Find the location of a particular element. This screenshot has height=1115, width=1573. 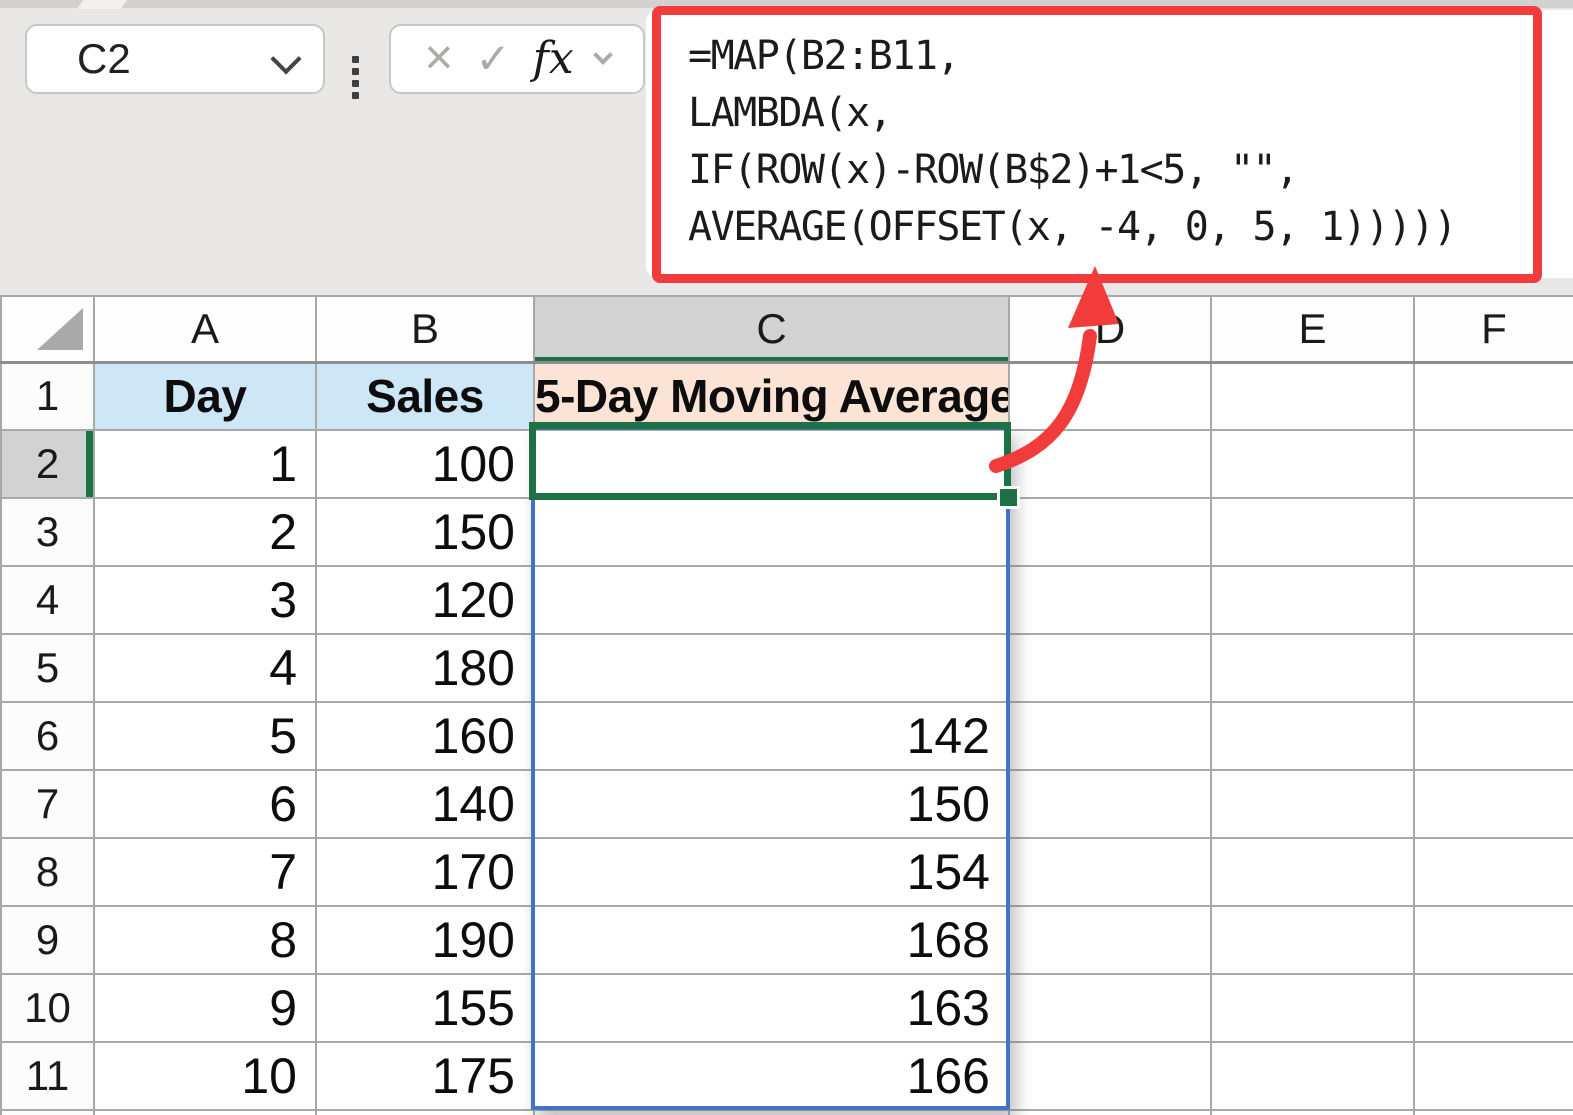

fill-handle is located at coordinates (1008, 497).